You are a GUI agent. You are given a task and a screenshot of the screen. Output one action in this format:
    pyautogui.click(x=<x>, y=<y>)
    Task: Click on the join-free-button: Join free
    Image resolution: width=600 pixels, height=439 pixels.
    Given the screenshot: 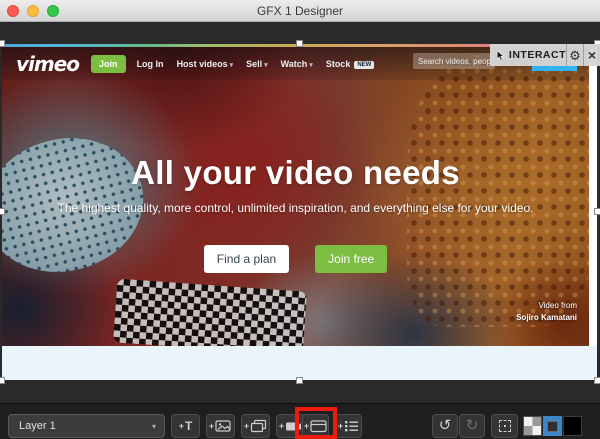 What is the action you would take?
    pyautogui.click(x=351, y=259)
    